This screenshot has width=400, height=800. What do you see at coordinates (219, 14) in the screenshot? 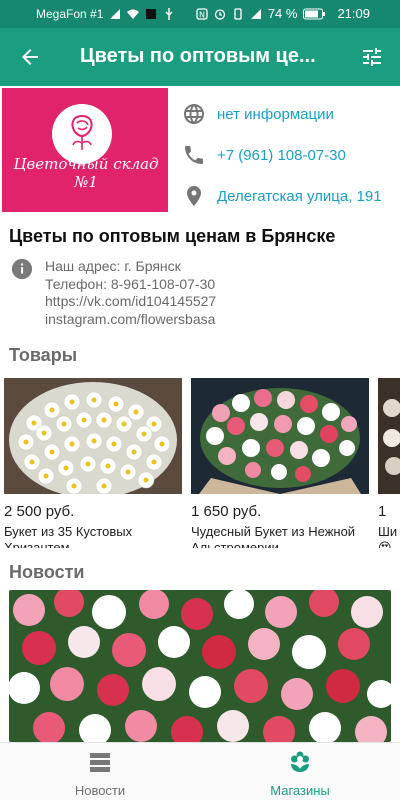
I see `alarm-icon` at bounding box center [219, 14].